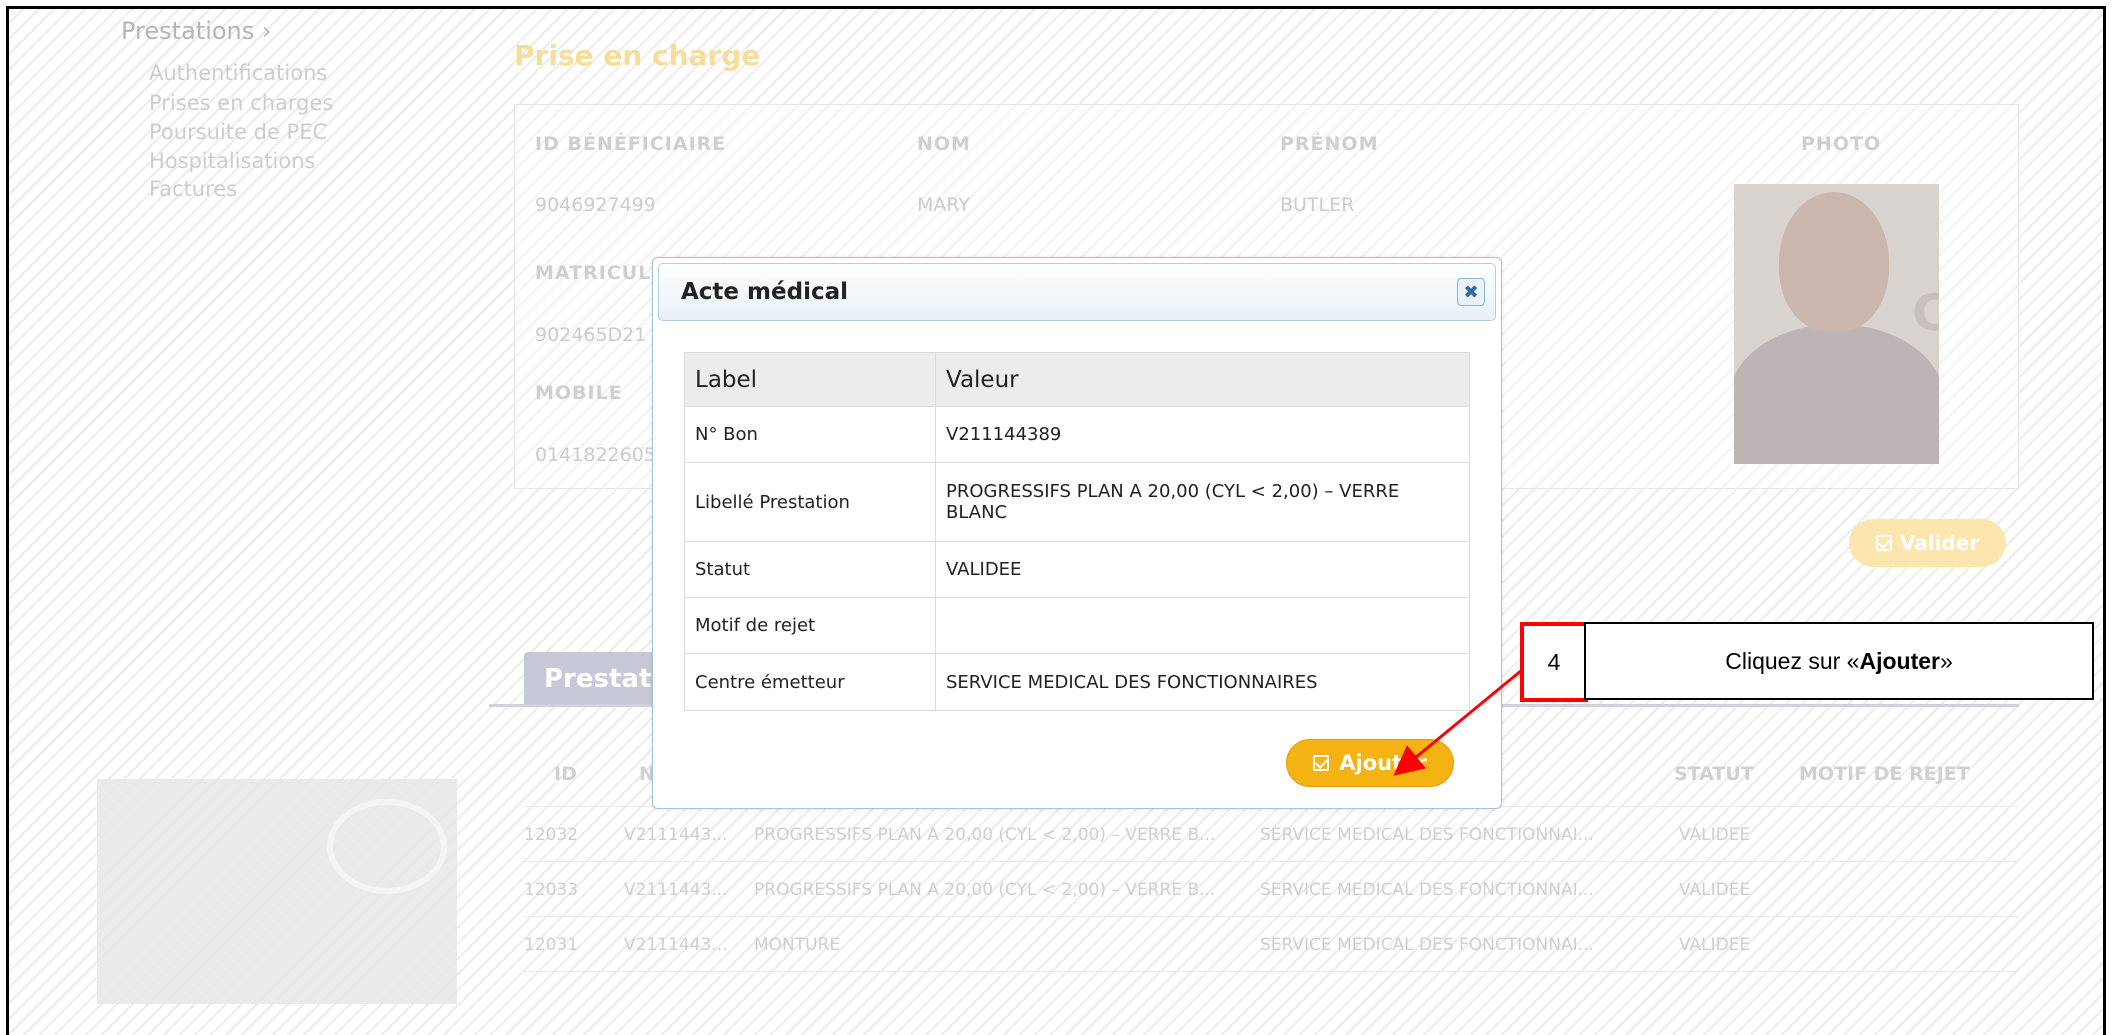  What do you see at coordinates (810, 434) in the screenshot?
I see `row-label: N° Bon` at bounding box center [810, 434].